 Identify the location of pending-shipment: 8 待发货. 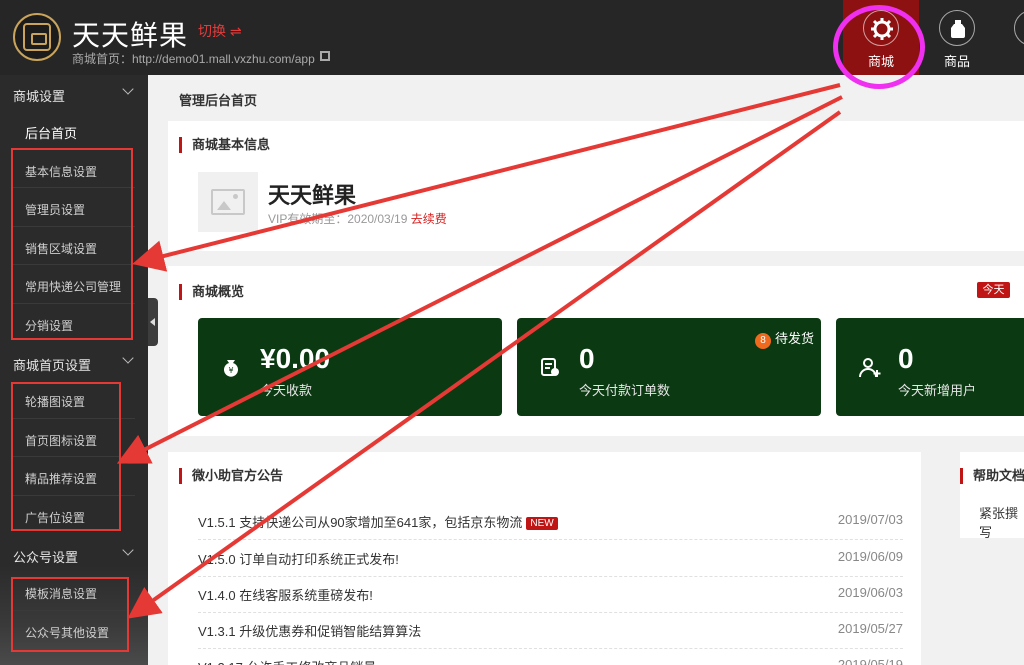
(784, 338).